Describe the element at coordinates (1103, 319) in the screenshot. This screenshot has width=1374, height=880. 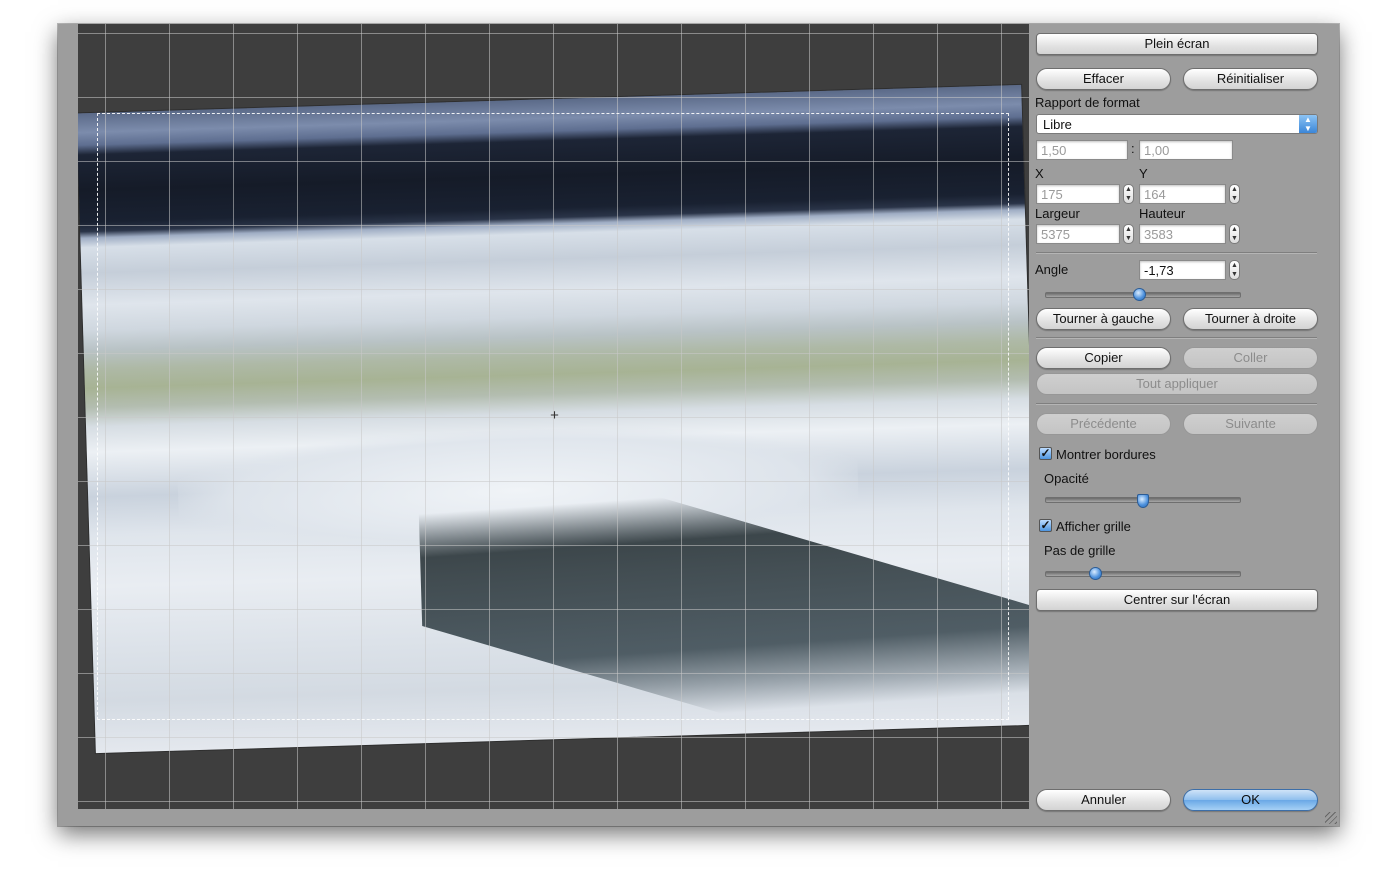
I see `rotate-left-button: Tourner à gauche` at that location.